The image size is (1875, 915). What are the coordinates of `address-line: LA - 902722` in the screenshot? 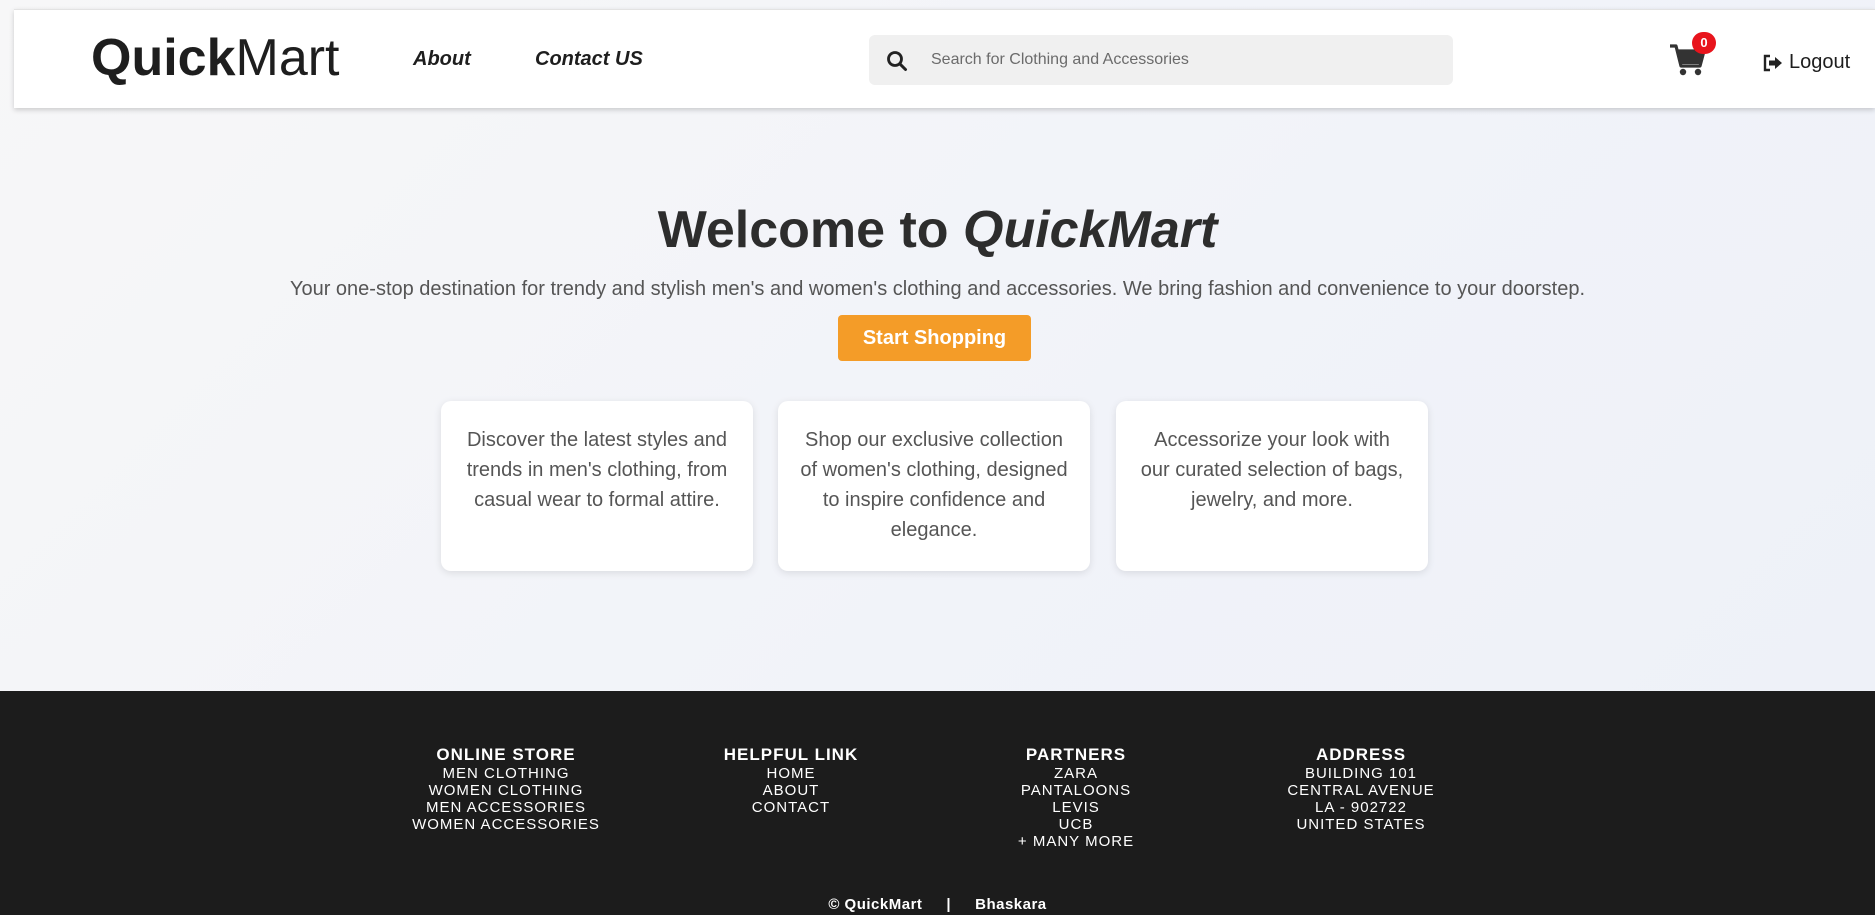 It's located at (1361, 807).